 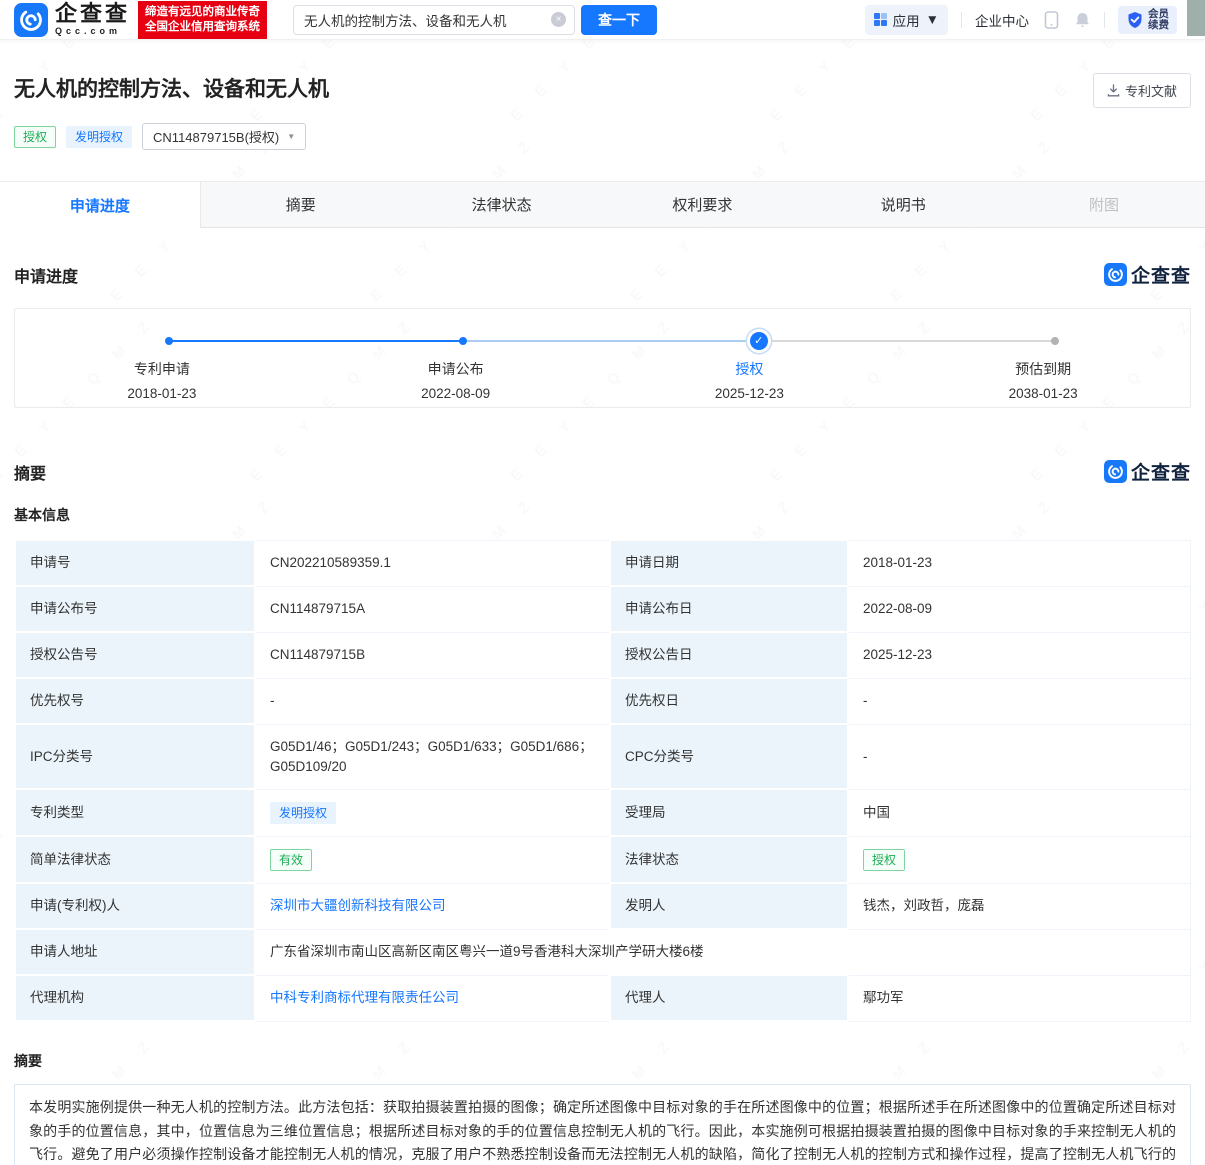 I want to click on value-cell: 鄢功军, so click(x=1019, y=998).